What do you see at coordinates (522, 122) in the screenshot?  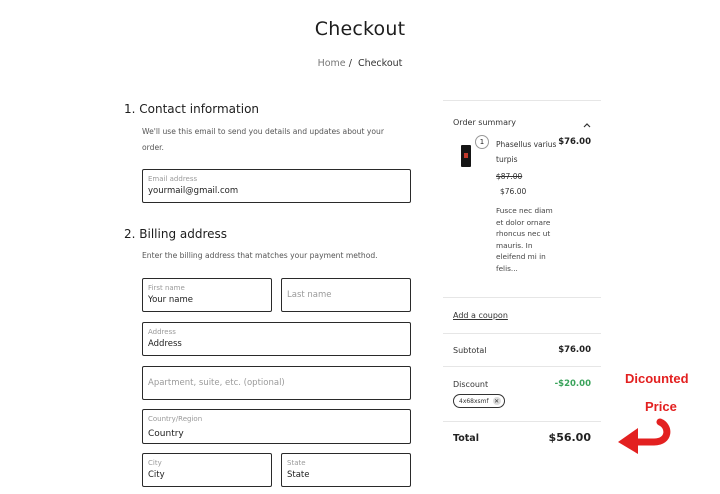 I see `order-summary-toggle: Order summary` at bounding box center [522, 122].